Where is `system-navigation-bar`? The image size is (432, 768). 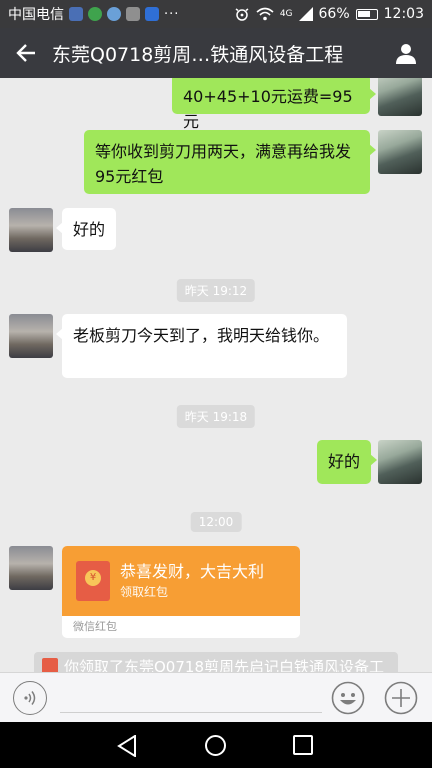
system-navigation-bar is located at coordinates (216, 745).